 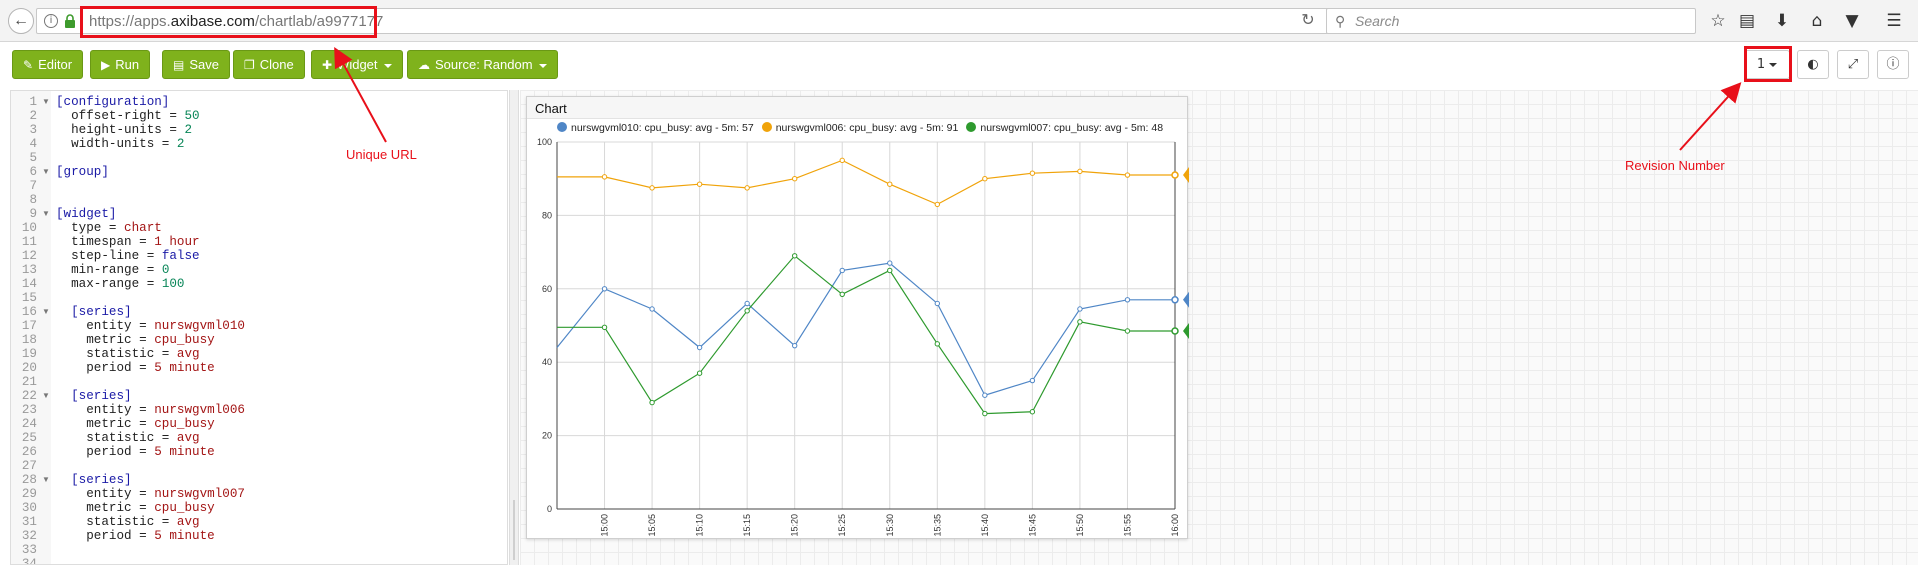 What do you see at coordinates (381, 154) in the screenshot?
I see `url-annotation-label: Unique URL` at bounding box center [381, 154].